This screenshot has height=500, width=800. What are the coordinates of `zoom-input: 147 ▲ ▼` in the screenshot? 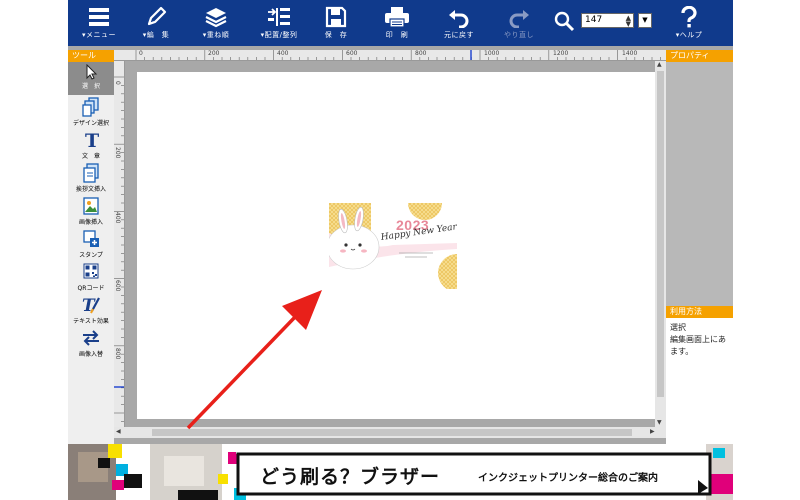 It's located at (607, 20).